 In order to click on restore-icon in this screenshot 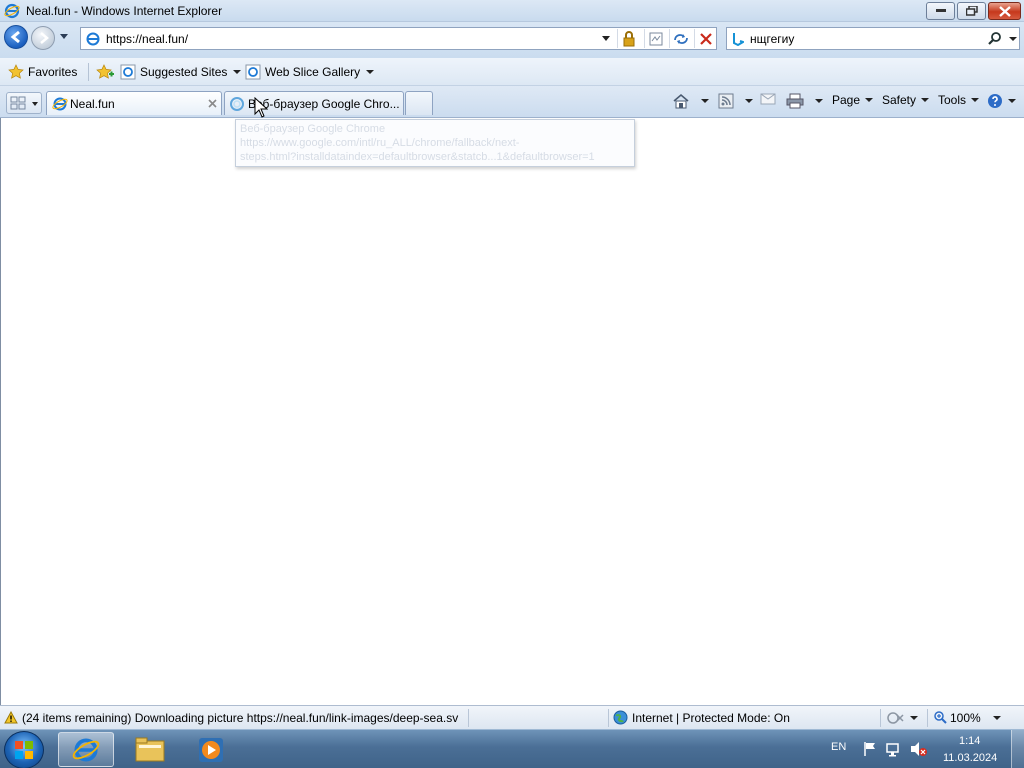, I will do `click(971, 11)`.